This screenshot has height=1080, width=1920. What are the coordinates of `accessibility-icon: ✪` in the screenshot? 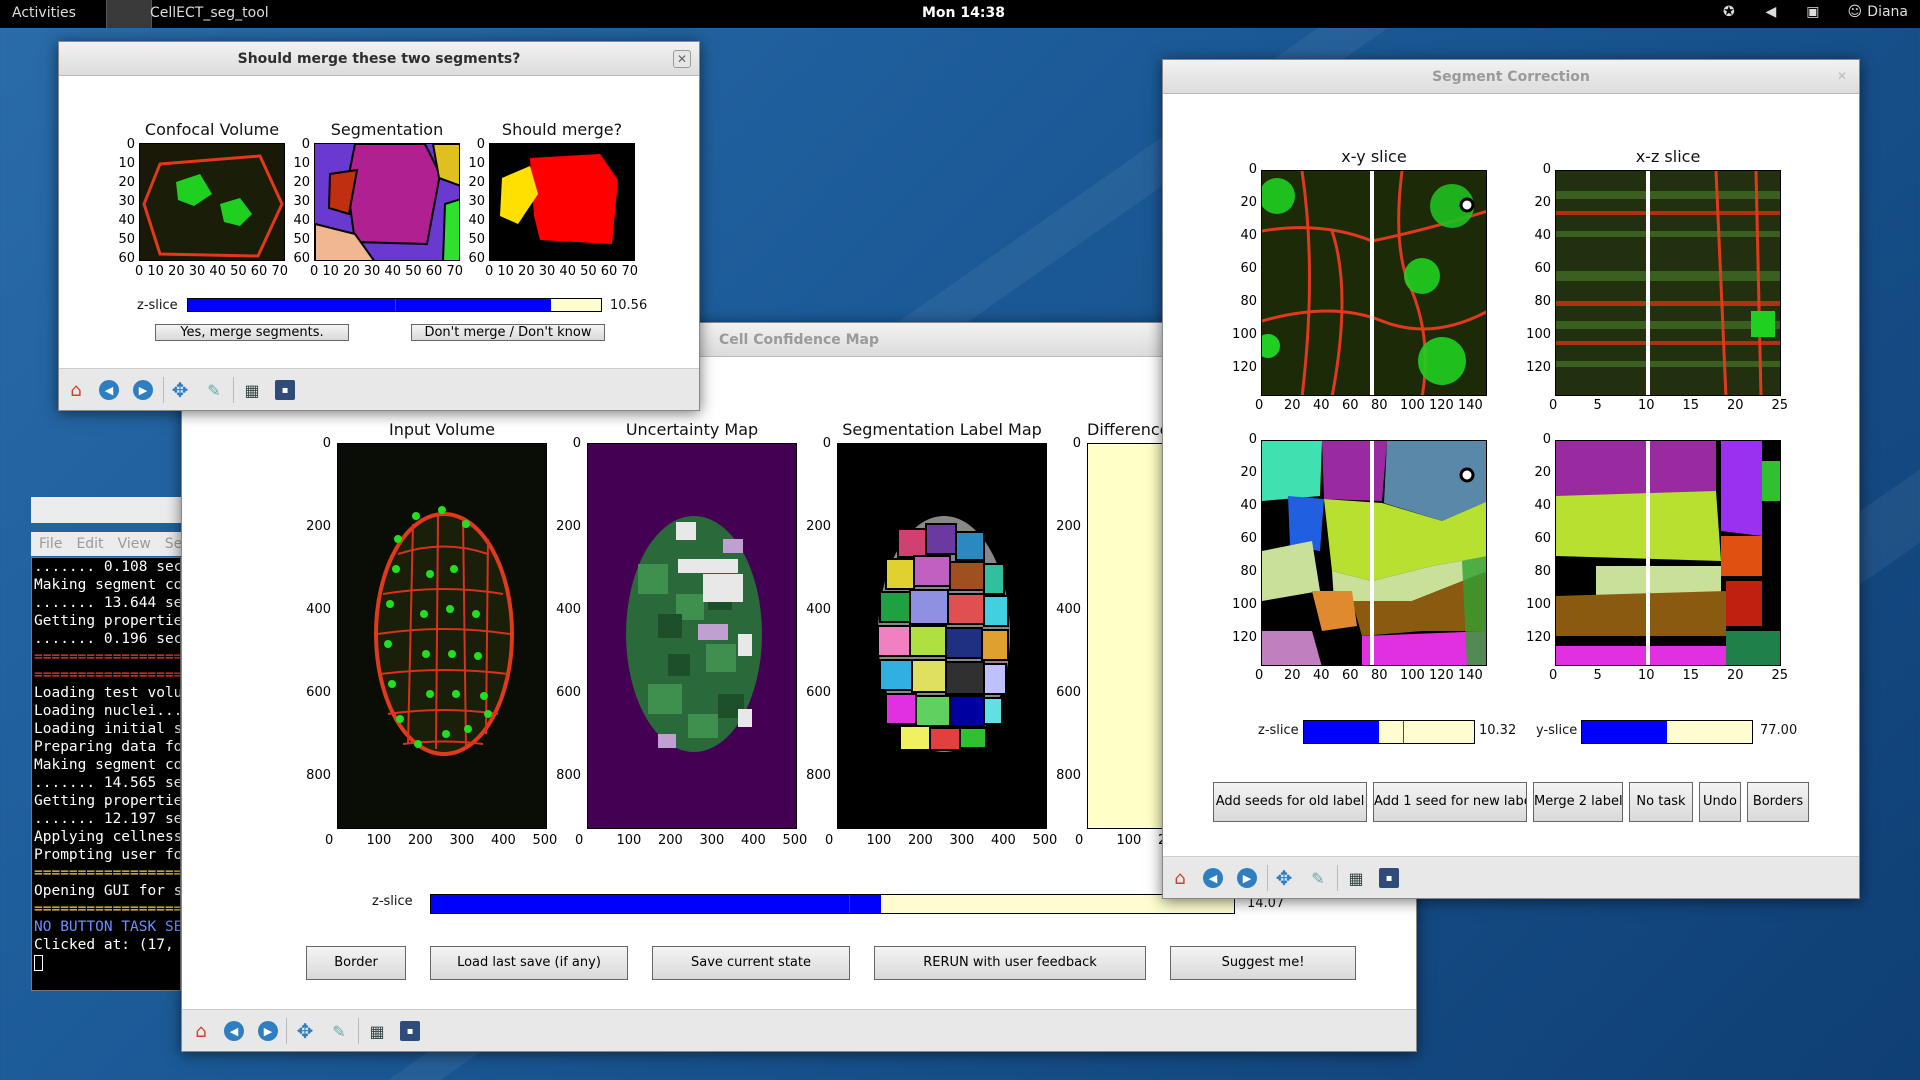 It's located at (1729, 12).